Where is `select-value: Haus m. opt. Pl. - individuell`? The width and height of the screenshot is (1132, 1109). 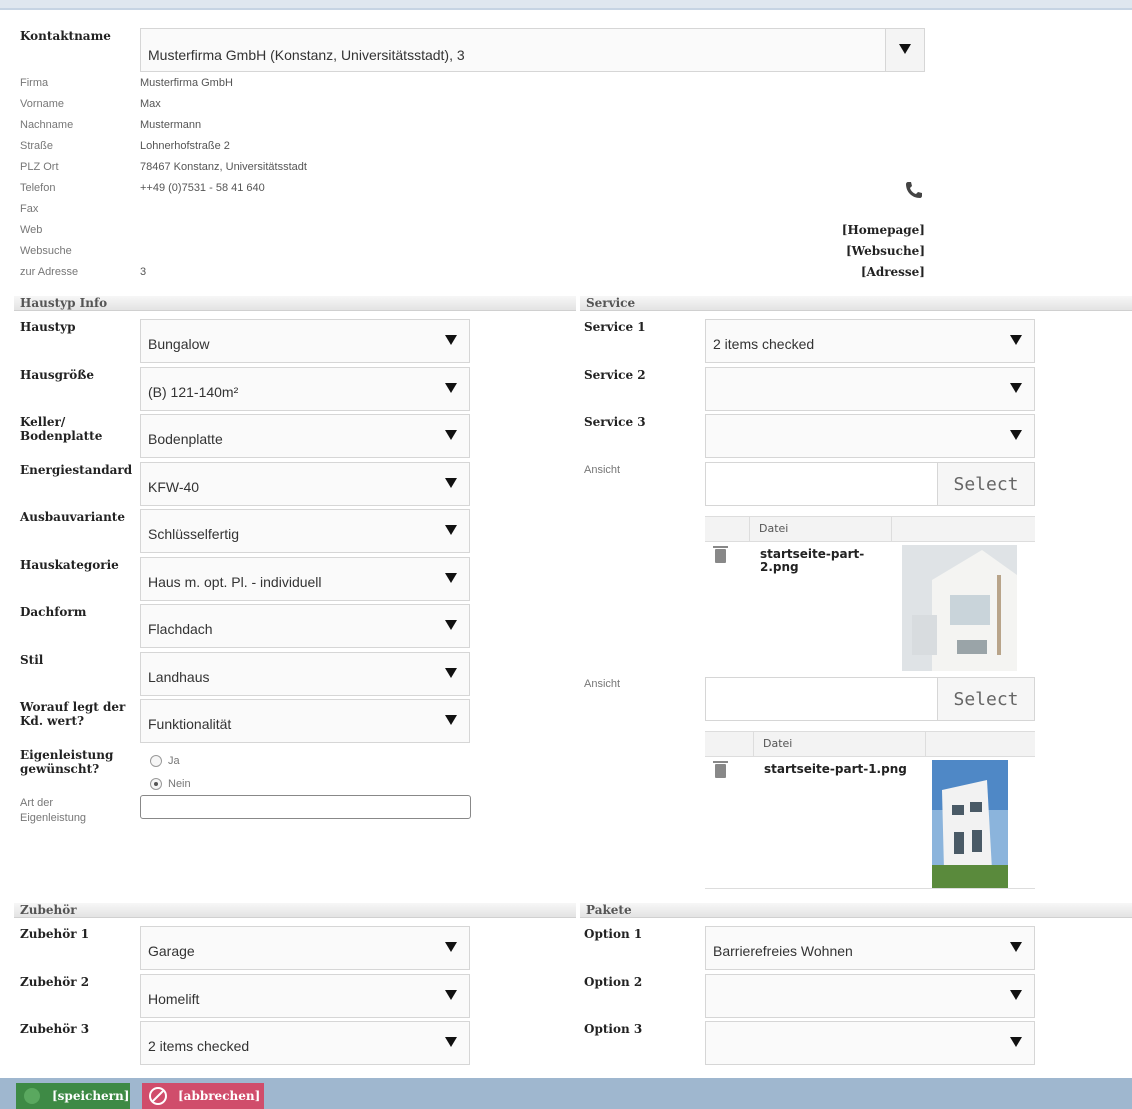
select-value: Haus m. opt. Pl. - individuell is located at coordinates (235, 582).